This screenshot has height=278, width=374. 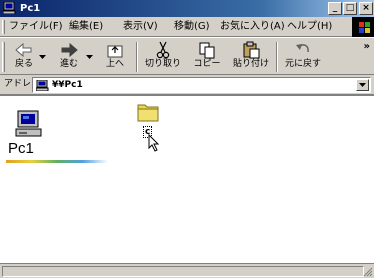 What do you see at coordinates (192, 27) in the screenshot?
I see `menu-go: 移動(G)` at bounding box center [192, 27].